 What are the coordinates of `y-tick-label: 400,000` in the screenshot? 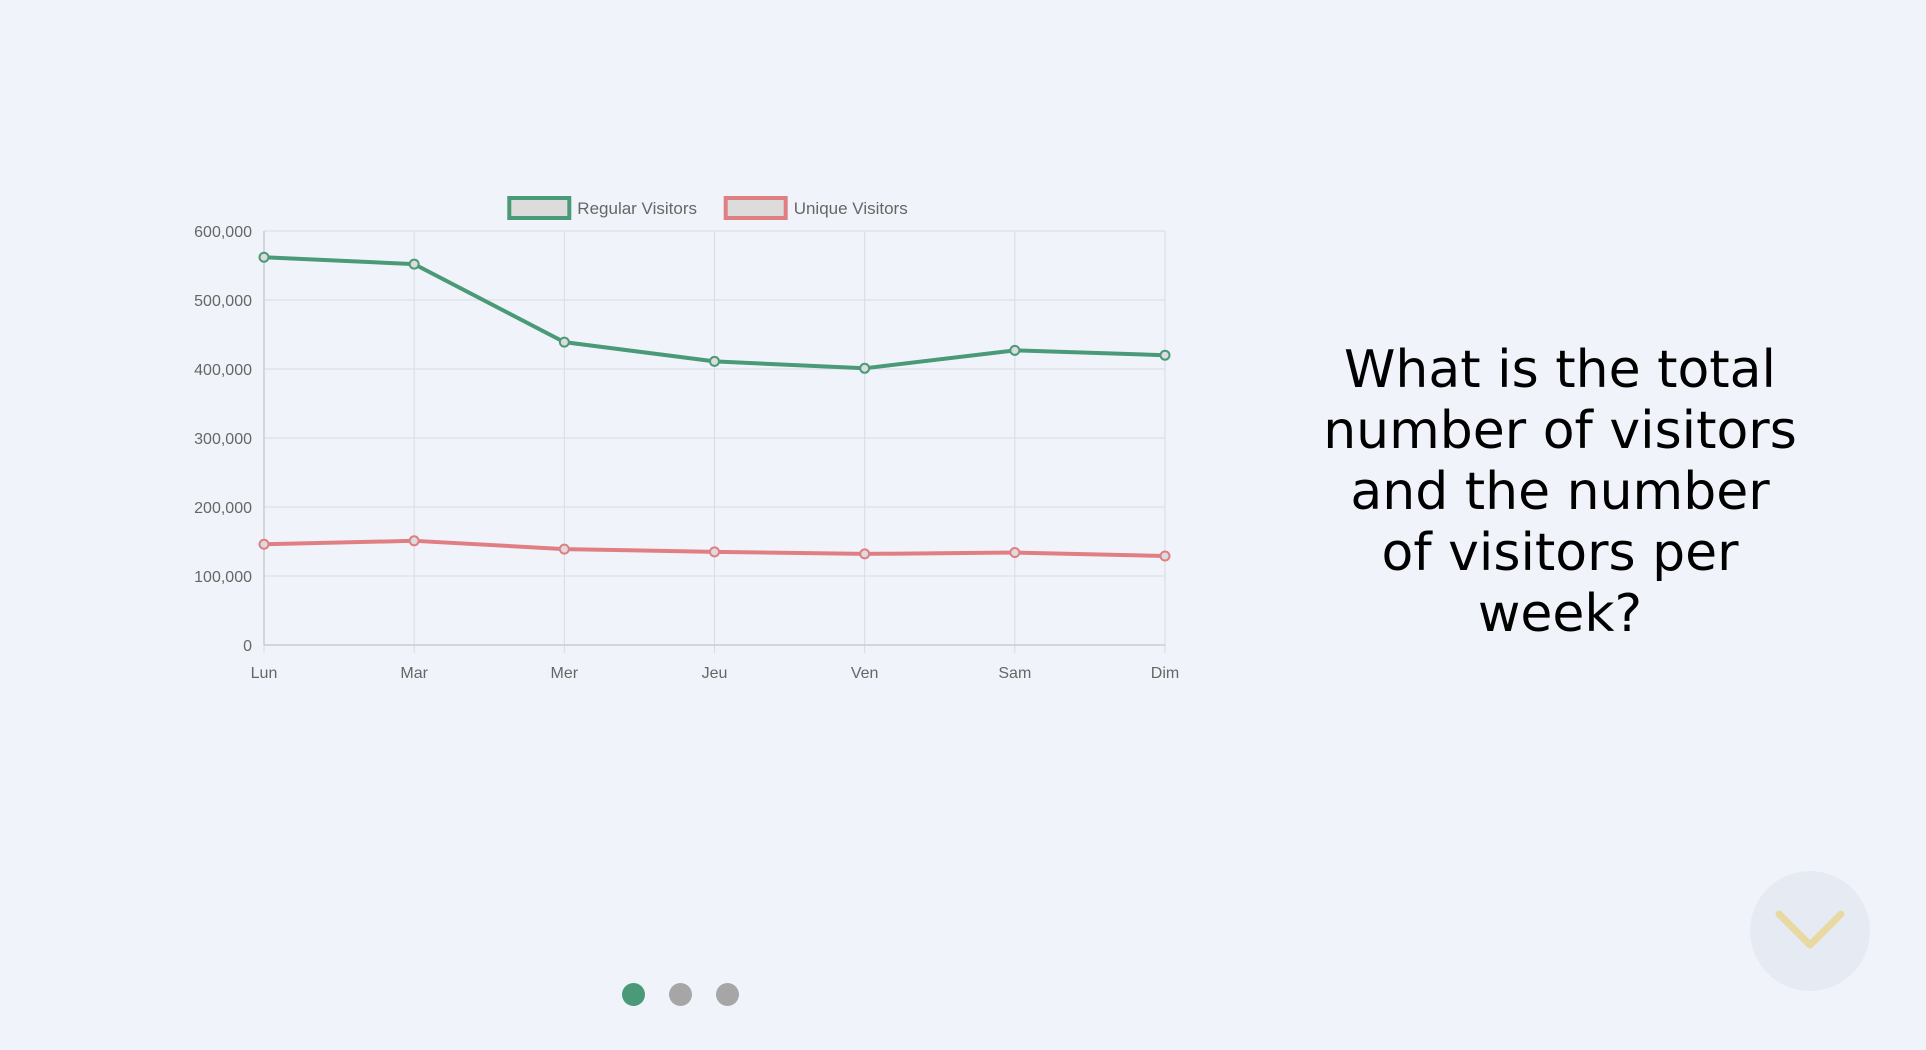 It's located at (223, 370).